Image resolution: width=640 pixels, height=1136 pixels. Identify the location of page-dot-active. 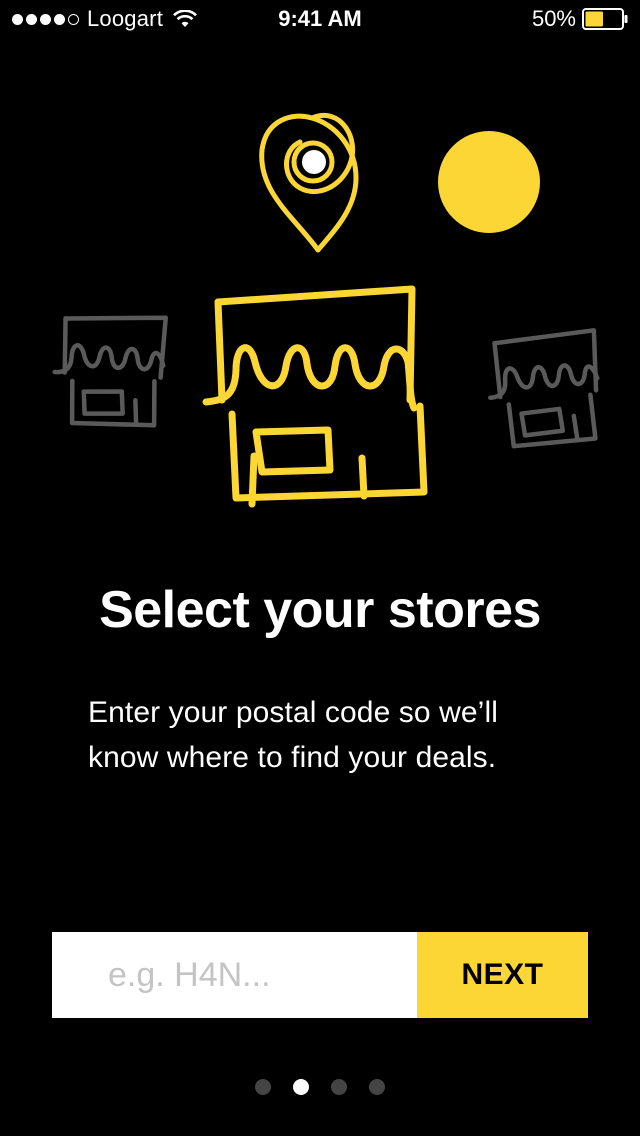
(301, 1087).